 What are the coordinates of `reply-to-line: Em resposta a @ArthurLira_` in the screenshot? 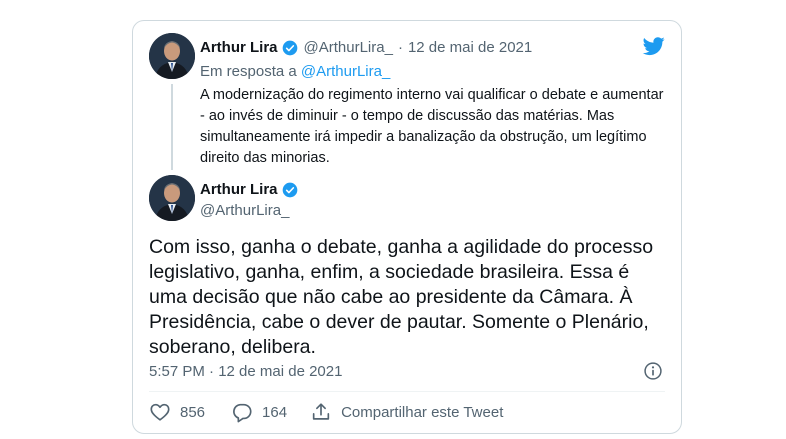 It's located at (295, 71).